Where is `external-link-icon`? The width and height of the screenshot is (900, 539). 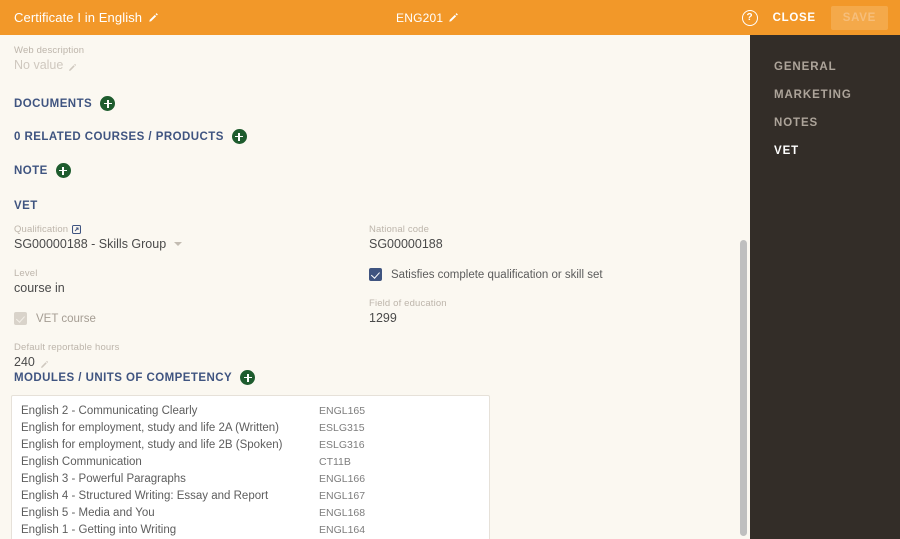
external-link-icon is located at coordinates (77, 229).